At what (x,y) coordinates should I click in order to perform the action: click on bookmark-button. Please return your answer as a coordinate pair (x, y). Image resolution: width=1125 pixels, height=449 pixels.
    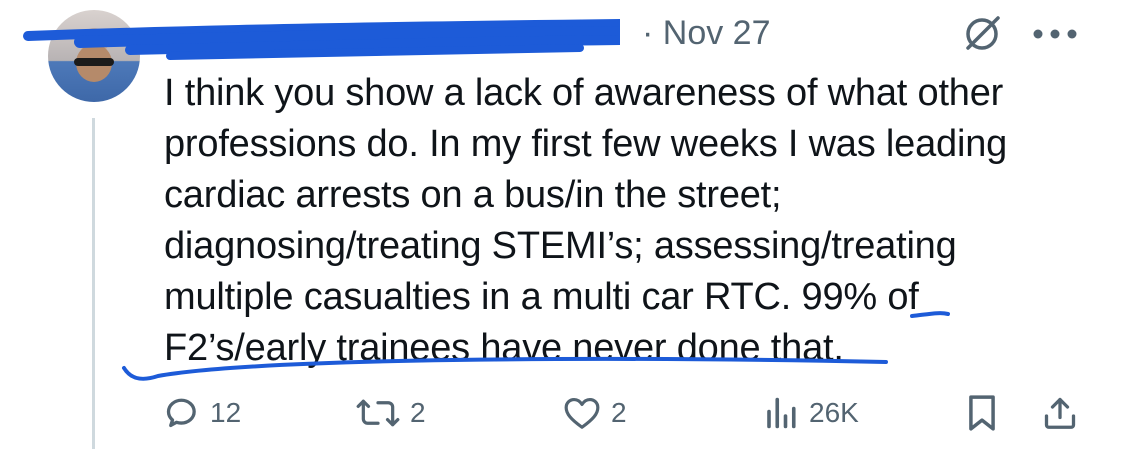
    Looking at the image, I should click on (982, 413).